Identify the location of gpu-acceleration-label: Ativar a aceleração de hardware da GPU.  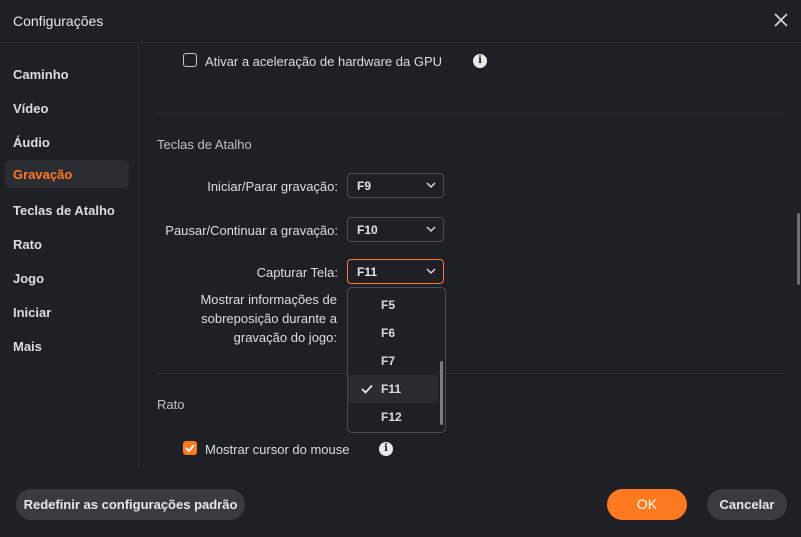
(324, 61).